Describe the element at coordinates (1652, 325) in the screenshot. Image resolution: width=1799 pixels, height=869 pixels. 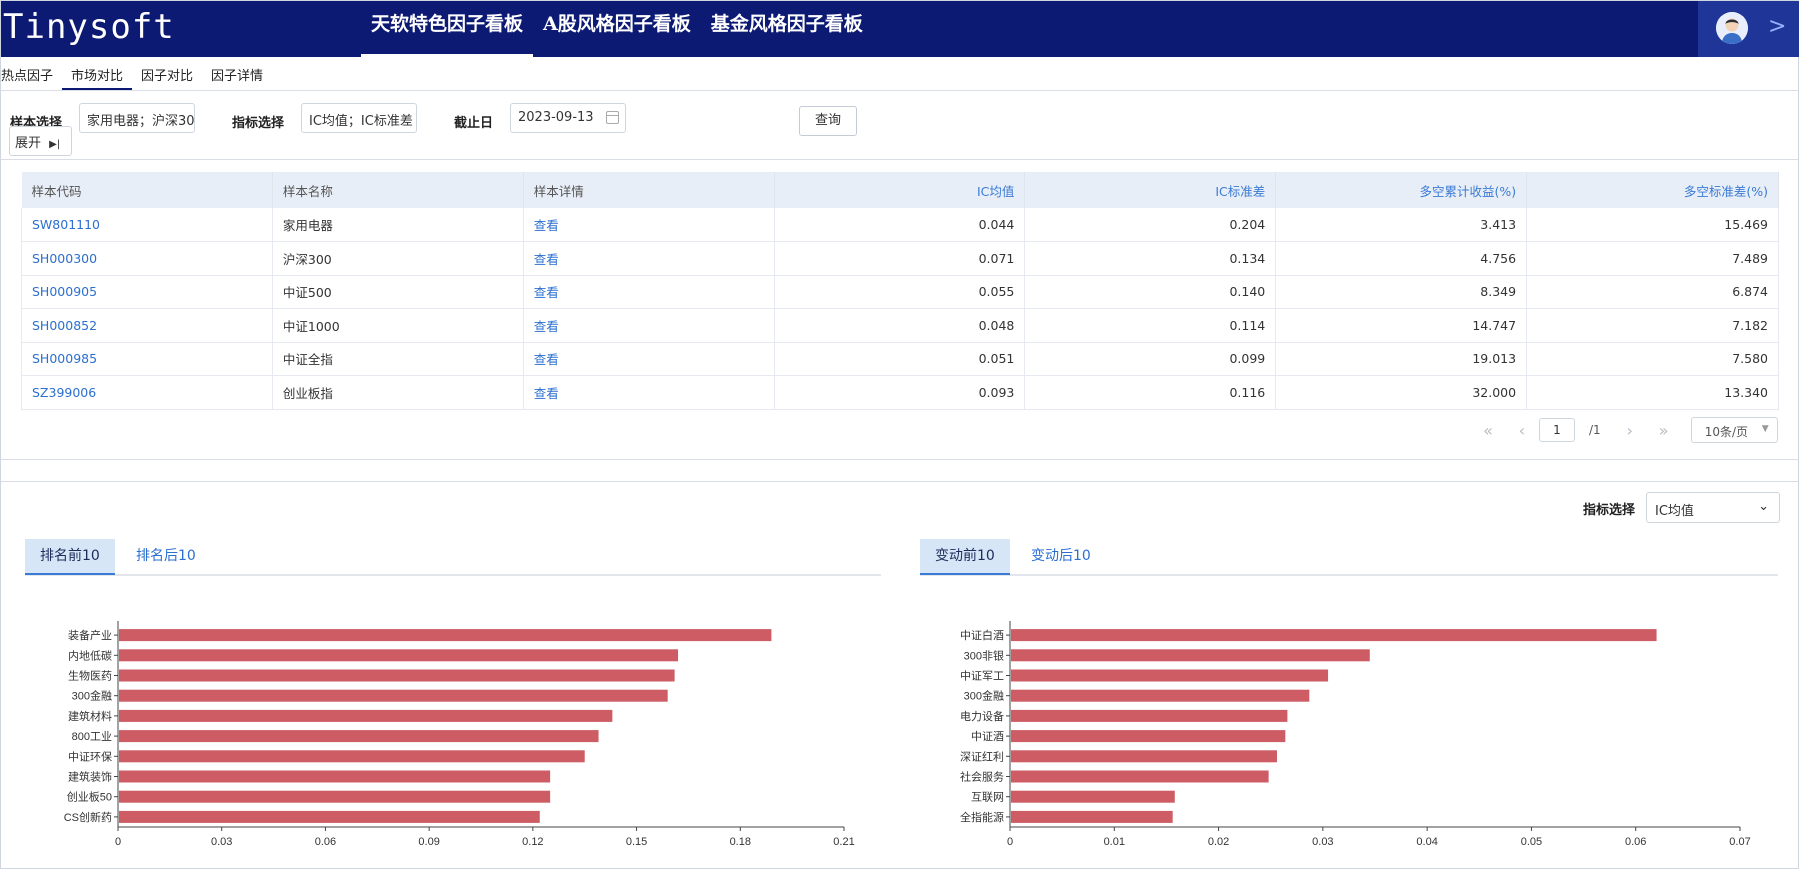
I see `cell-ls-std: 7.182` at that location.